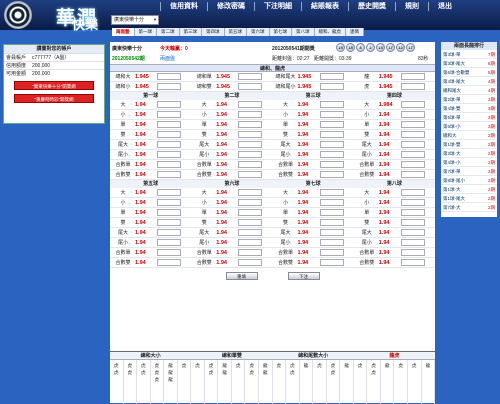  What do you see at coordinates (469, 63) in the screenshot?
I see `long-dragon-row: 第3球-尾大 6期` at bounding box center [469, 63].